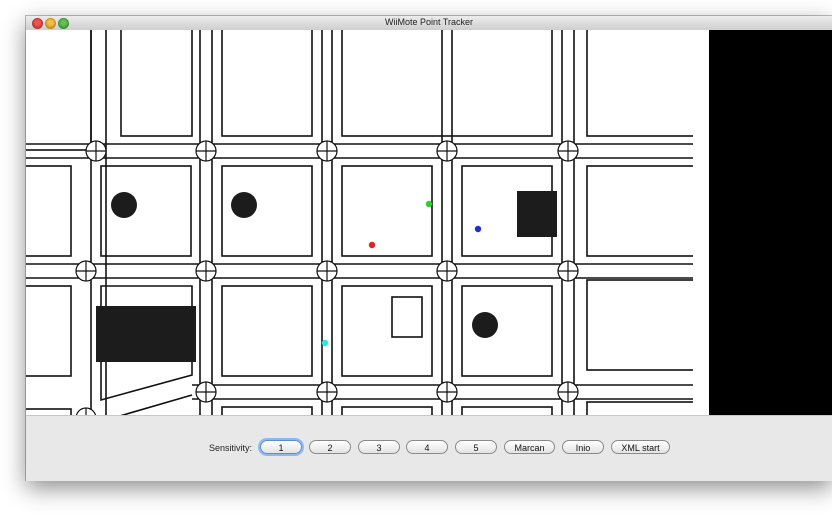 The width and height of the screenshot is (832, 516). What do you see at coordinates (429, 204) in the screenshot?
I see `tracked-point-green` at bounding box center [429, 204].